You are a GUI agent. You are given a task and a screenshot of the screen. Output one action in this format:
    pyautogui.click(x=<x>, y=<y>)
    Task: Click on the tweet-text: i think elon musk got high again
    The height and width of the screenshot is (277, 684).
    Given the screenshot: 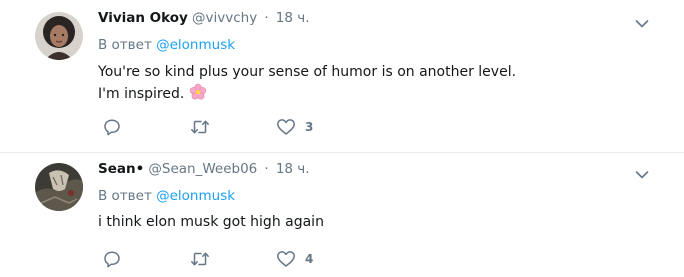 What is the action you would take?
    pyautogui.click(x=368, y=222)
    